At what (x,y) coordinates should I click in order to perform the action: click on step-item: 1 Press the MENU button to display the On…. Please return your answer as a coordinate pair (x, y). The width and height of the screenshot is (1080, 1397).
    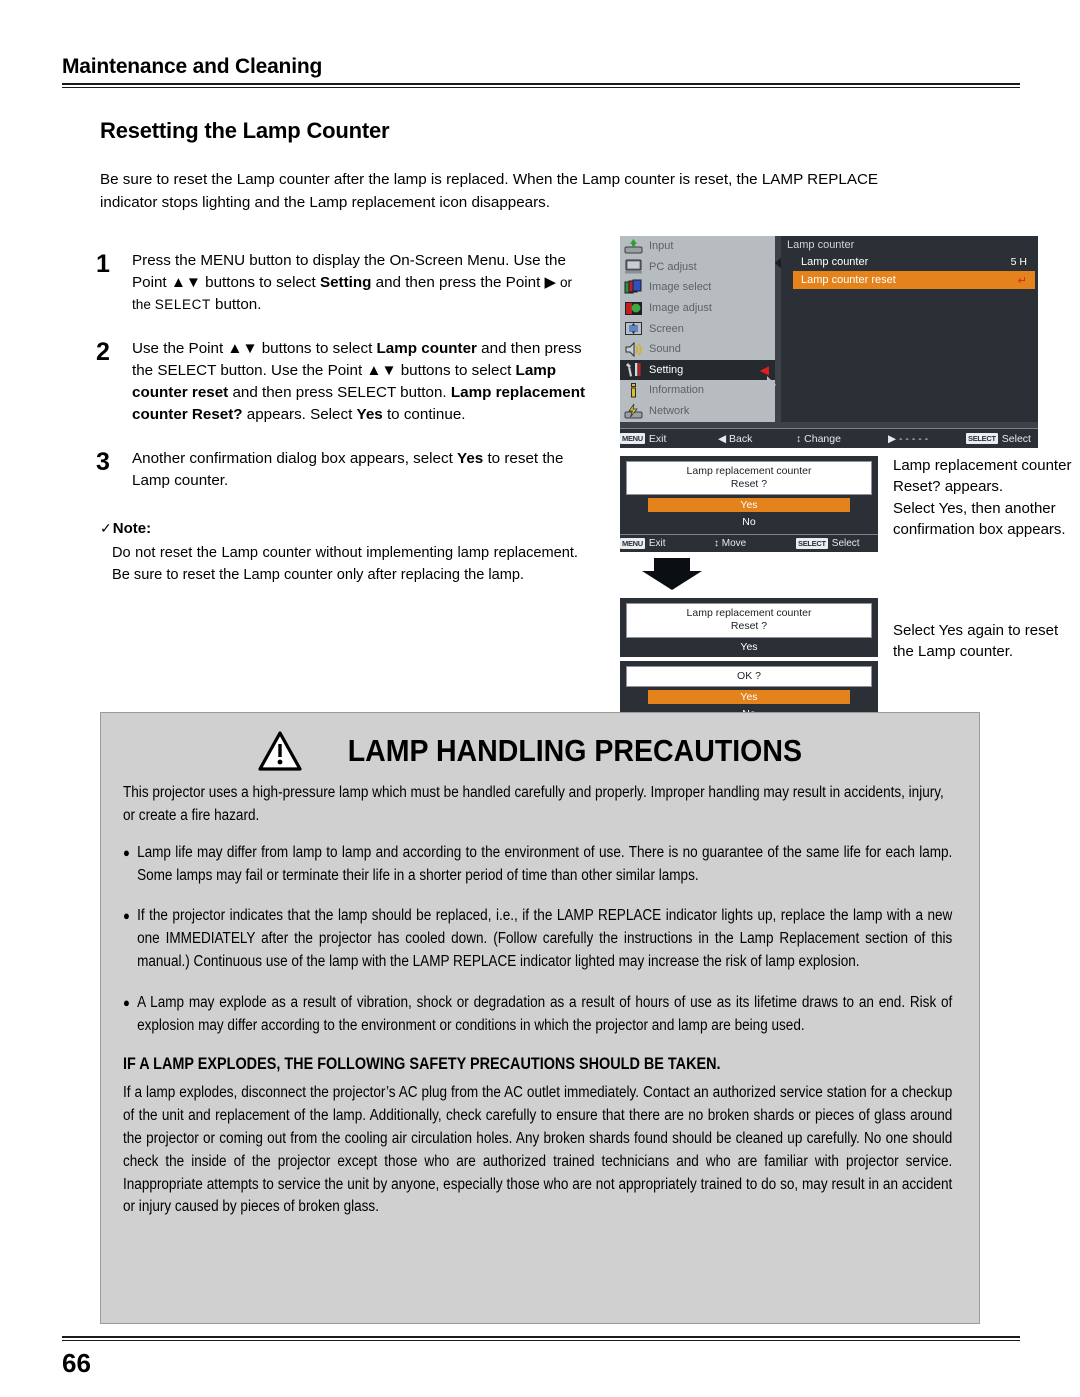
    Looking at the image, I should click on (341, 283).